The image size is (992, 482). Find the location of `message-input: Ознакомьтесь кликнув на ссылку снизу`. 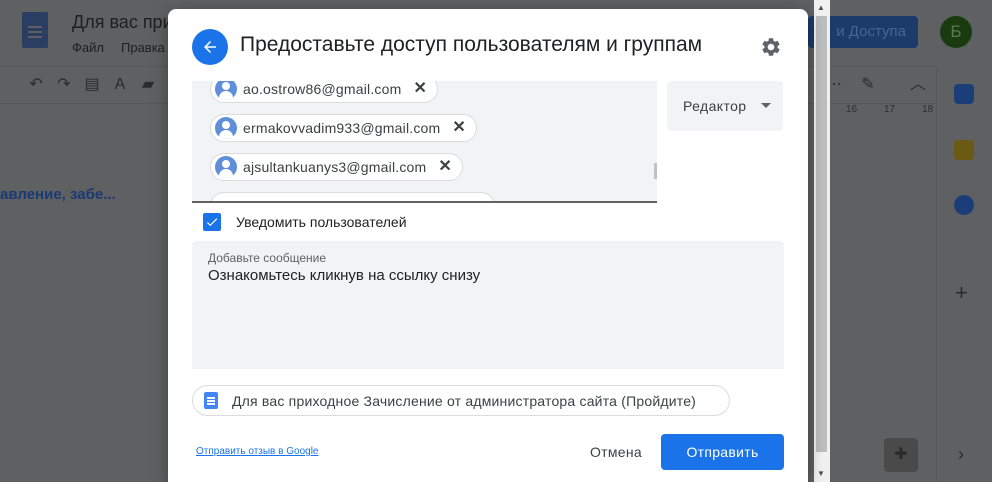

message-input: Ознакомьтесь кликнув на ссылку снизу is located at coordinates (344, 275).